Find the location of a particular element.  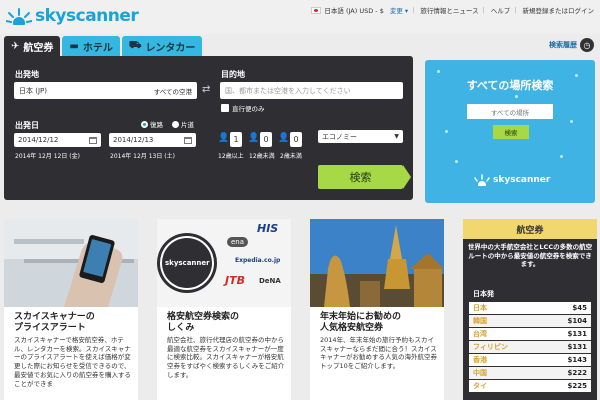

everywhere-search-promo: すべての場所検索 すべての場所 検索 skyscanner is located at coordinates (510, 131).